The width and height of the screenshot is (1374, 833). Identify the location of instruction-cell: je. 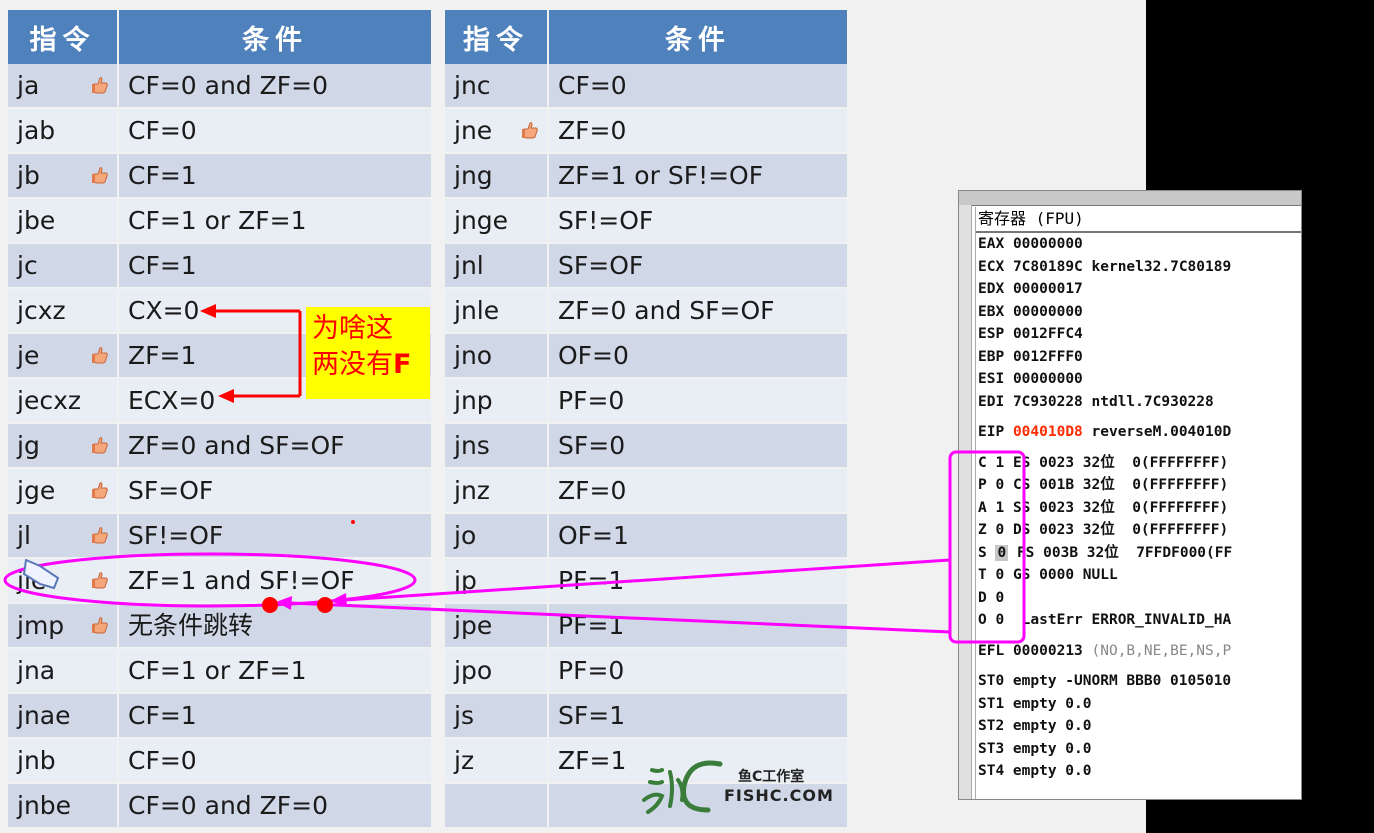
(63, 356).